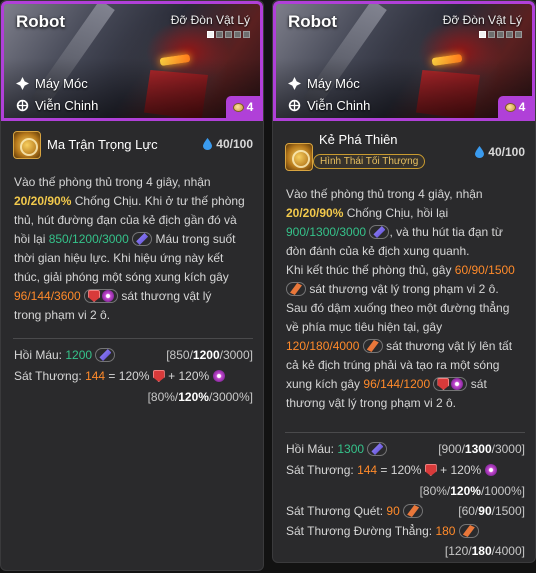  What do you see at coordinates (102, 144) in the screenshot?
I see `ability-name: Ma Trận Trọng Lực` at bounding box center [102, 144].